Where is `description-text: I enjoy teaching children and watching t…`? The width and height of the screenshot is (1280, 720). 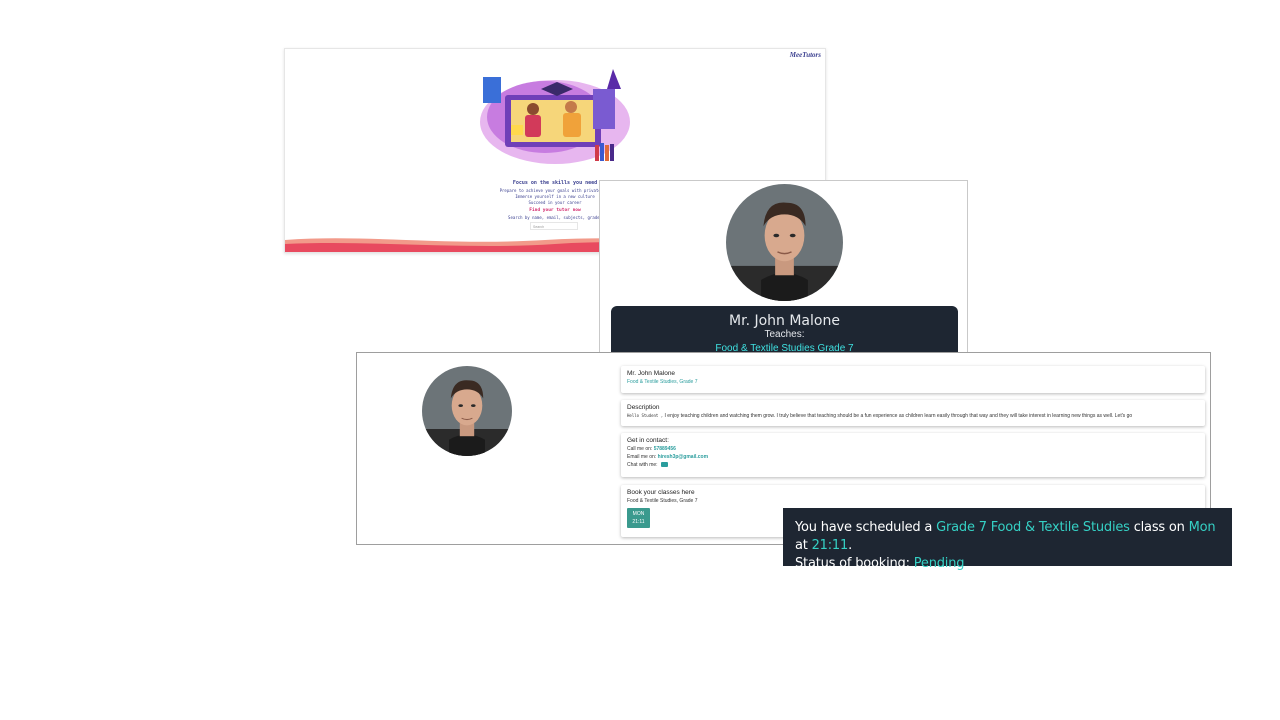 description-text: I enjoy teaching children and watching t… is located at coordinates (898, 416).